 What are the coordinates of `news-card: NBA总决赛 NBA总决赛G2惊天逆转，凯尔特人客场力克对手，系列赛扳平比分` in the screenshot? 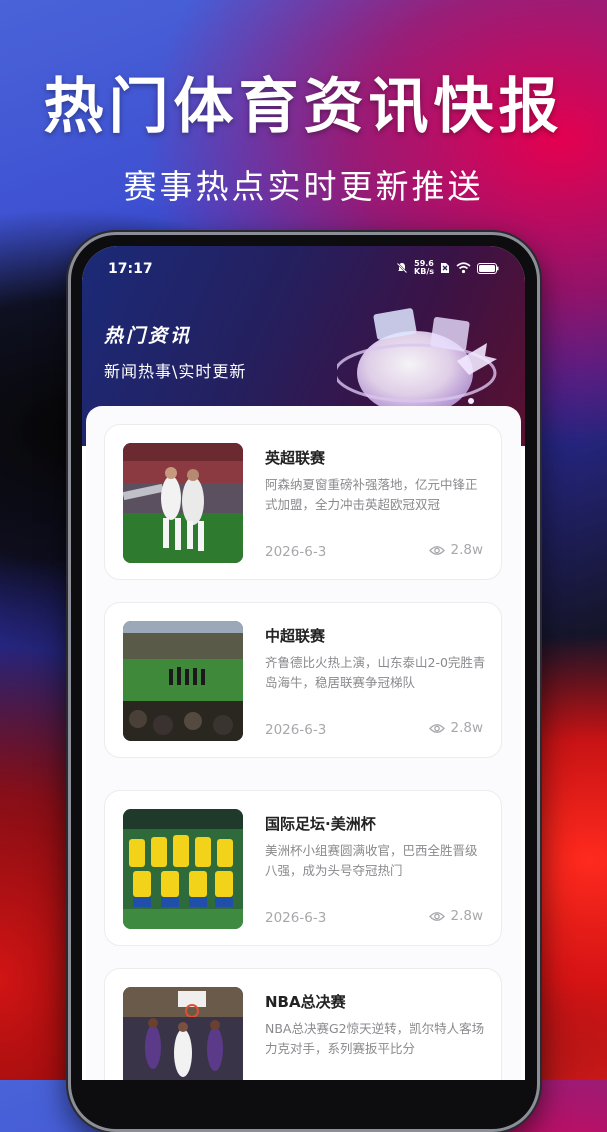 It's located at (303, 1024).